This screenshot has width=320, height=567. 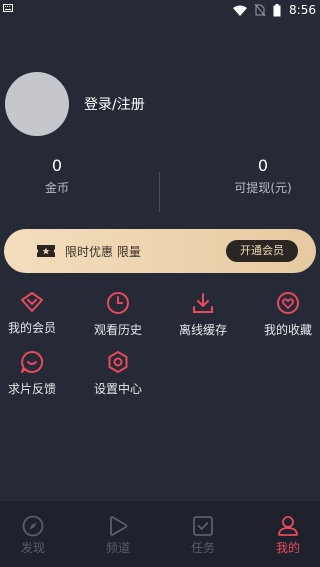 I want to click on grid-label: 离线缓存, so click(x=202, y=330).